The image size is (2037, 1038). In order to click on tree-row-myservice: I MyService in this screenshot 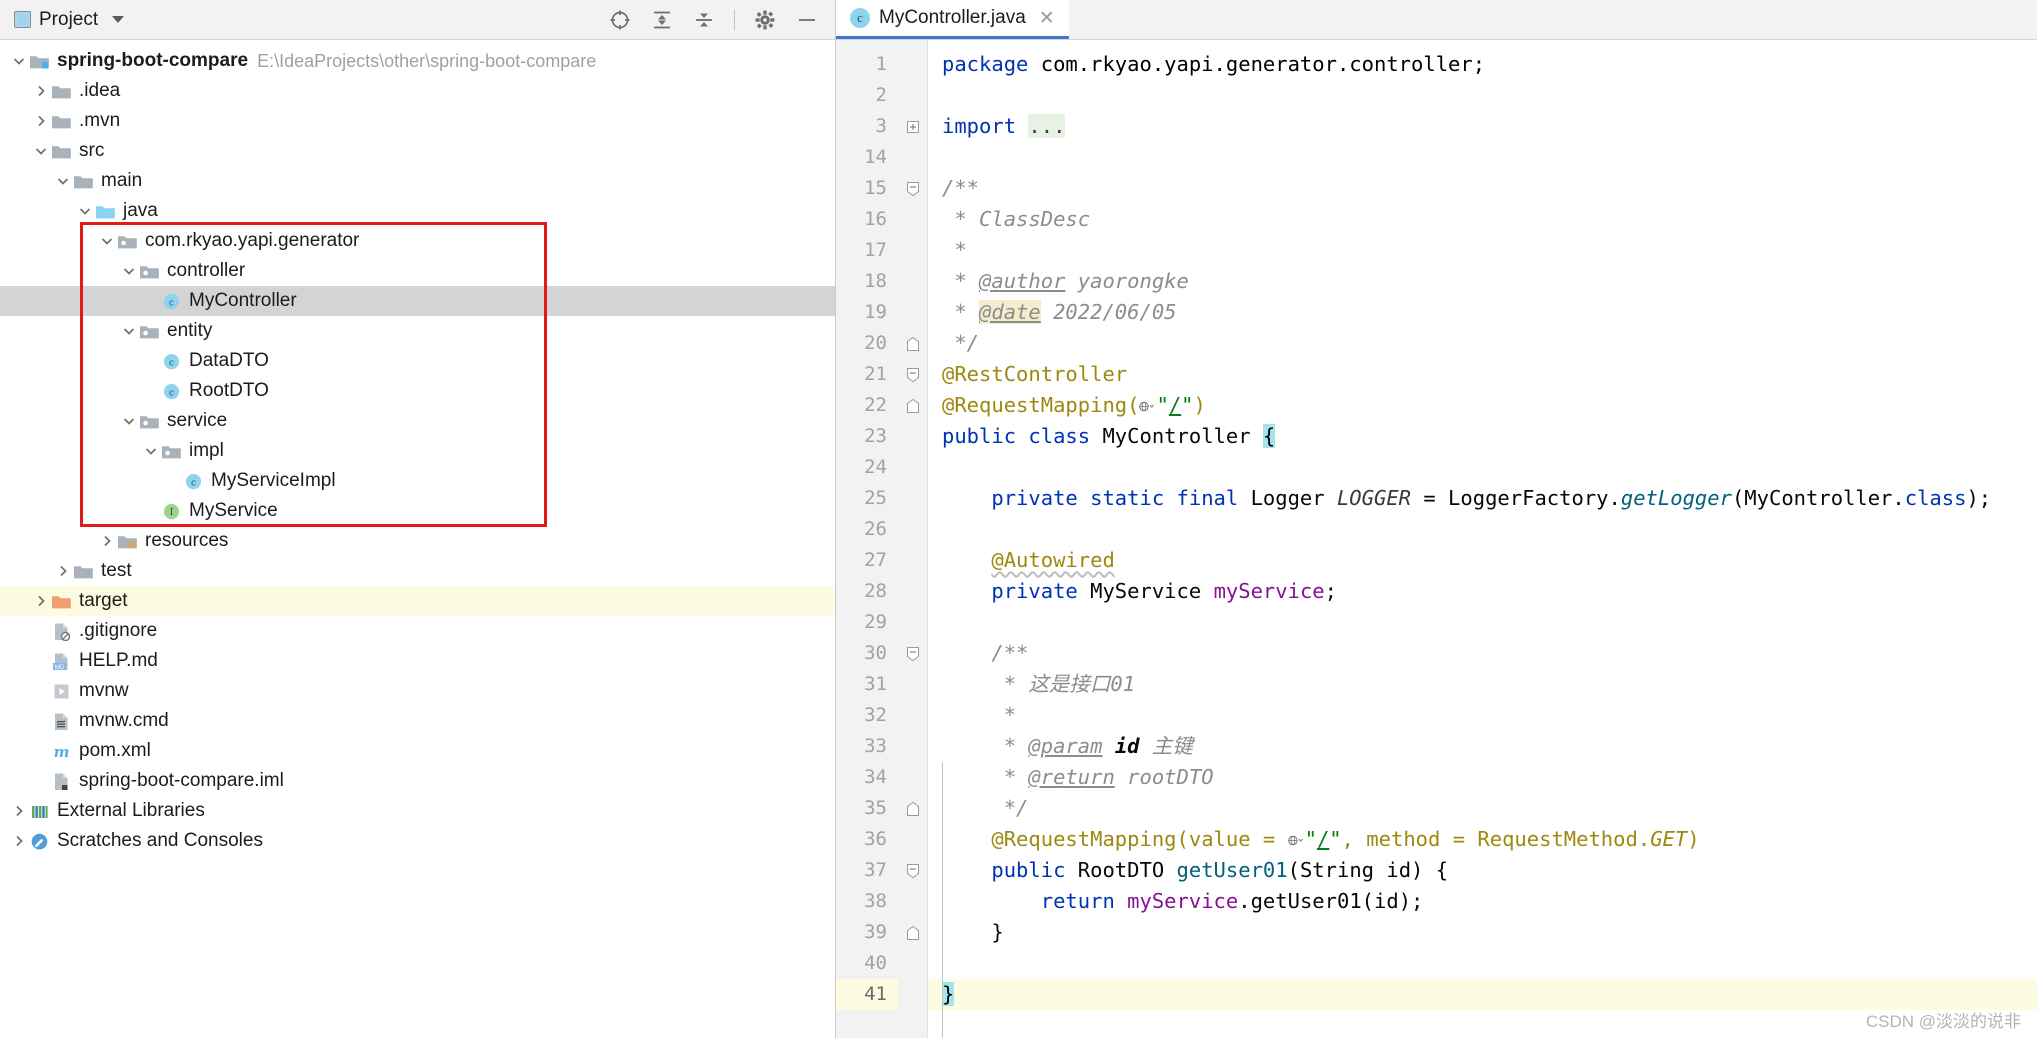, I will do `click(417, 511)`.